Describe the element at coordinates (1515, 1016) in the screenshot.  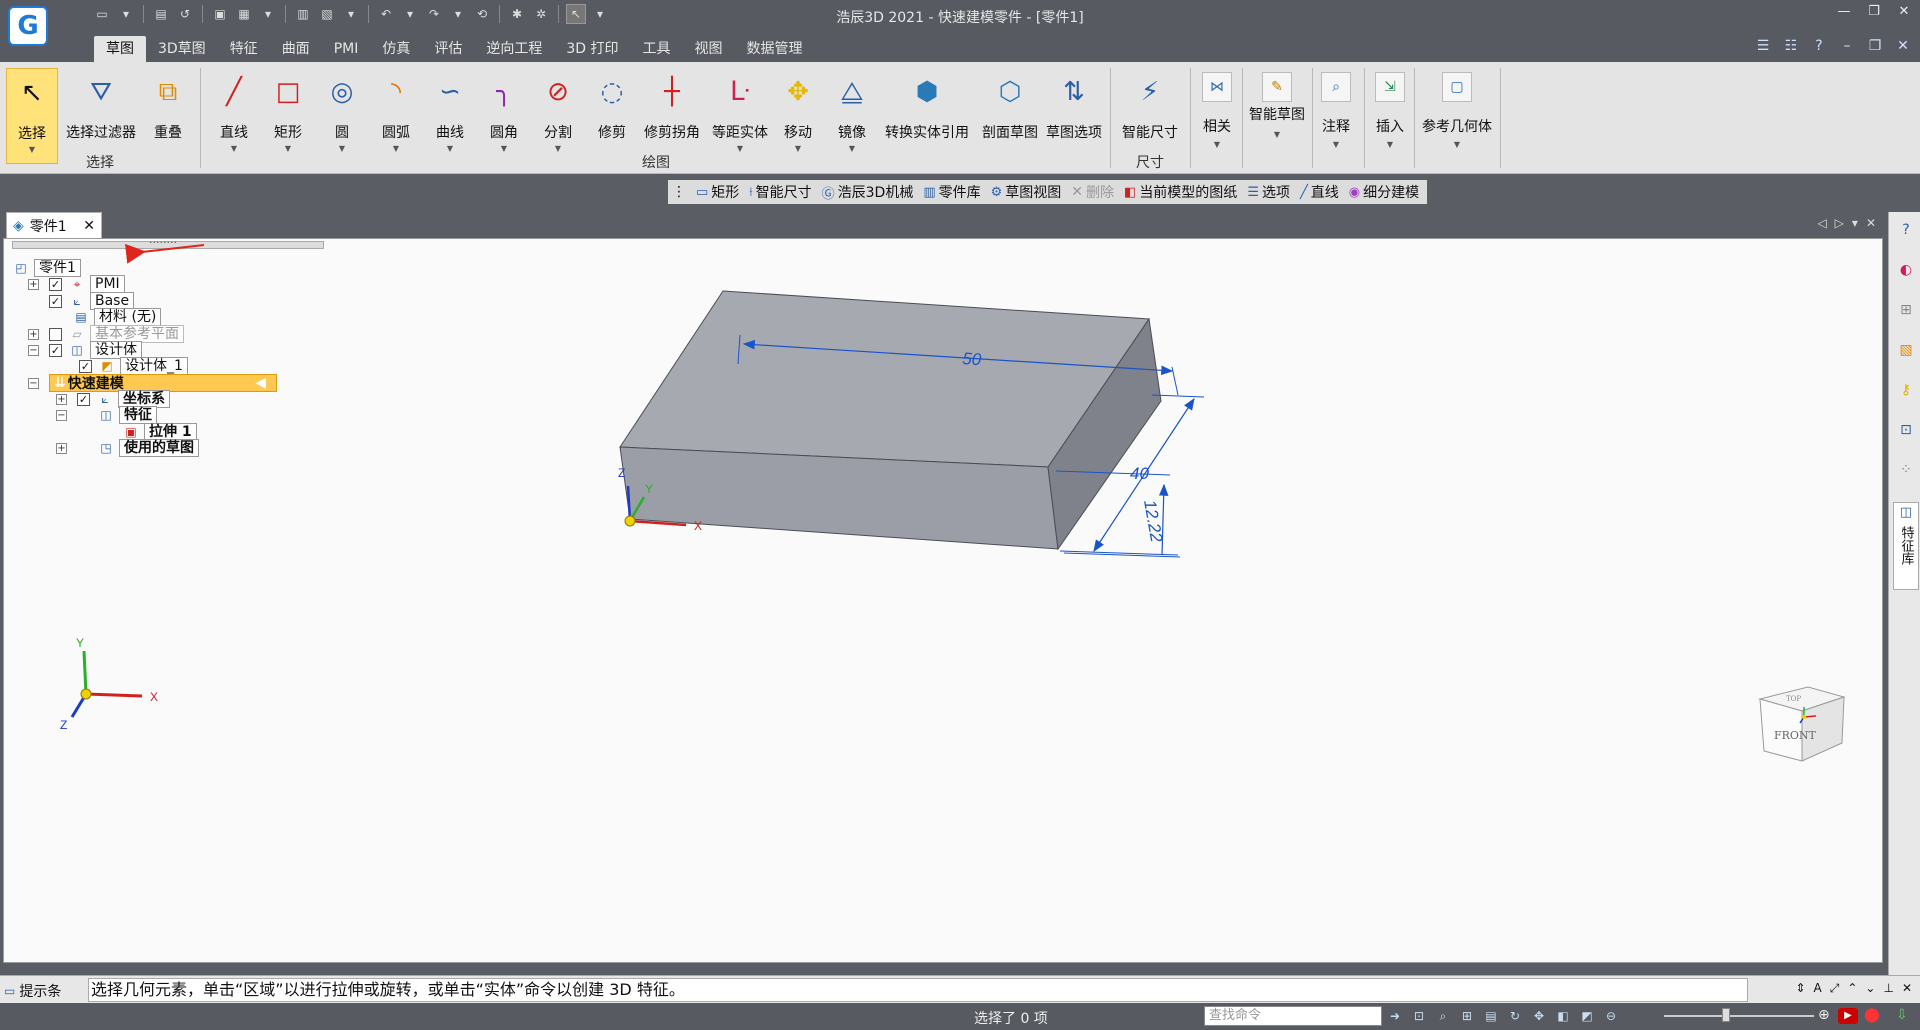
I see `rotate-icon: ↻` at that location.